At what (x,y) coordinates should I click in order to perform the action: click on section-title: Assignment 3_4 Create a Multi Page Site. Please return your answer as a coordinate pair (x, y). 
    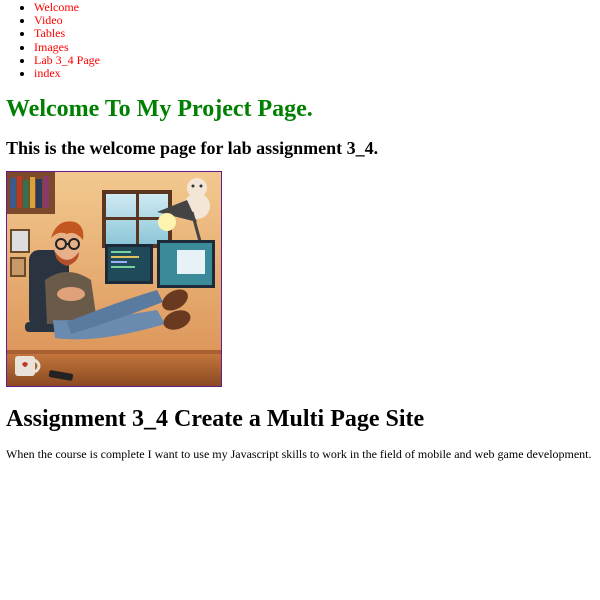
    Looking at the image, I should click on (215, 419).